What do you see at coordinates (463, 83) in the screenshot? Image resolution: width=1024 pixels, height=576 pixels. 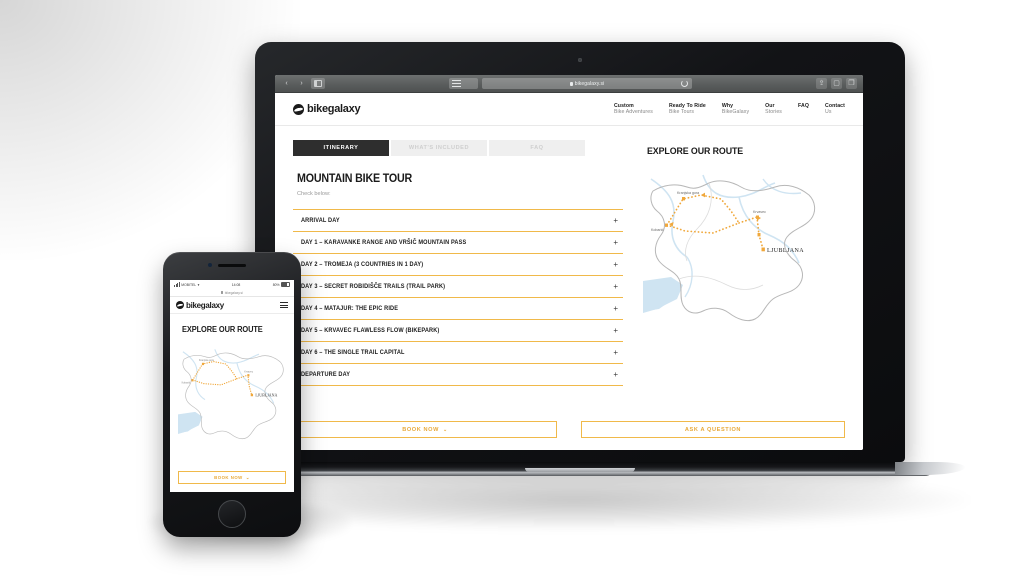 I see `search-icon` at bounding box center [463, 83].